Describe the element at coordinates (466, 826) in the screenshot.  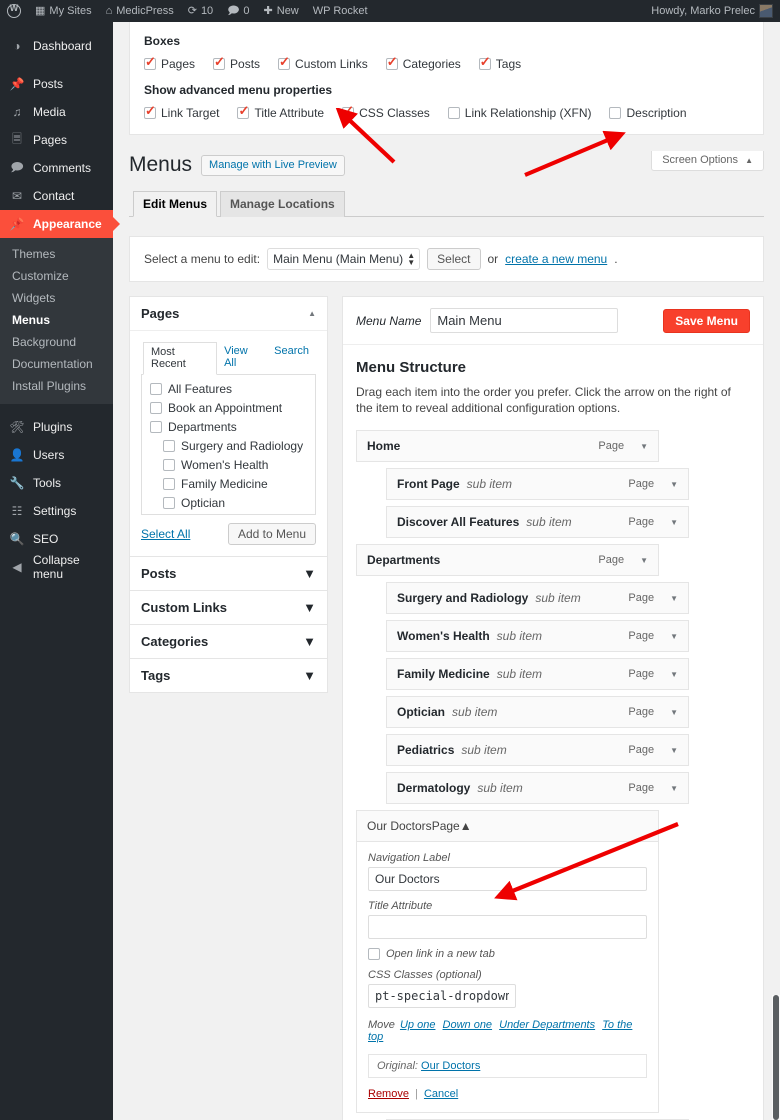
I see `chevron-up-icon: ▲` at that location.